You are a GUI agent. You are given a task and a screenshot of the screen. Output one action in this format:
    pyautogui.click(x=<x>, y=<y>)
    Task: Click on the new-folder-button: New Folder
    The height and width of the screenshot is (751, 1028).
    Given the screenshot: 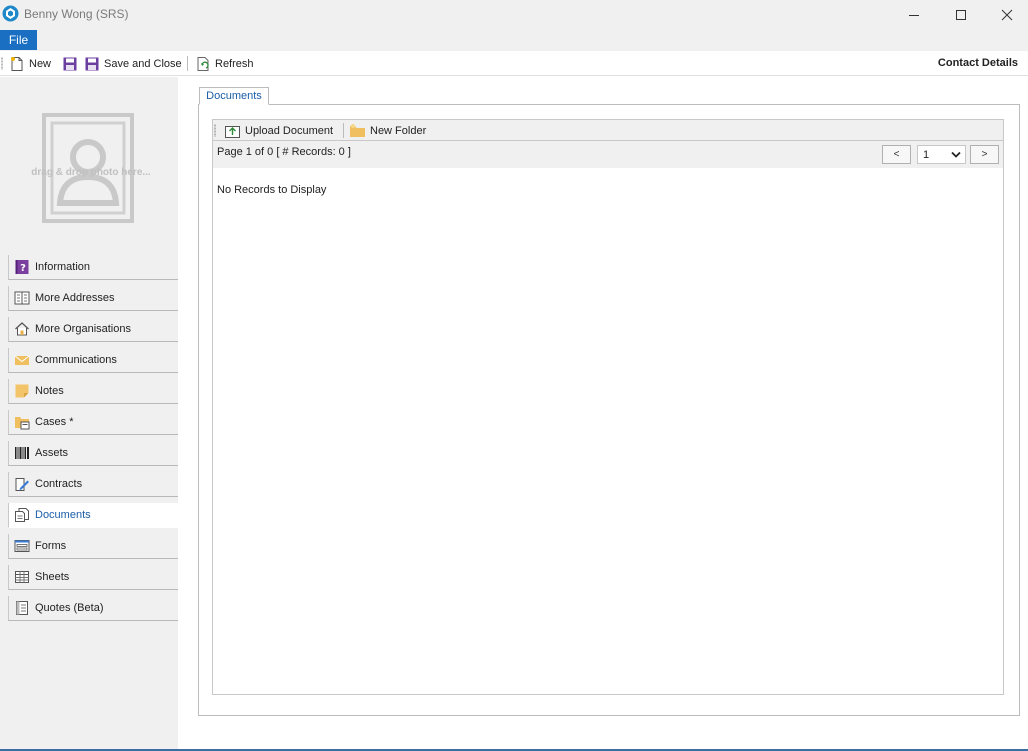 What is the action you would take?
    pyautogui.click(x=387, y=130)
    